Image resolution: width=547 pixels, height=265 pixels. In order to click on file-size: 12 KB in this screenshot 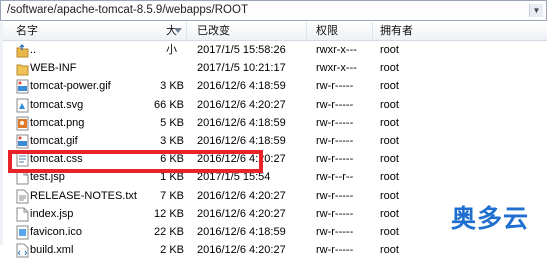, I will do `click(169, 213)`.